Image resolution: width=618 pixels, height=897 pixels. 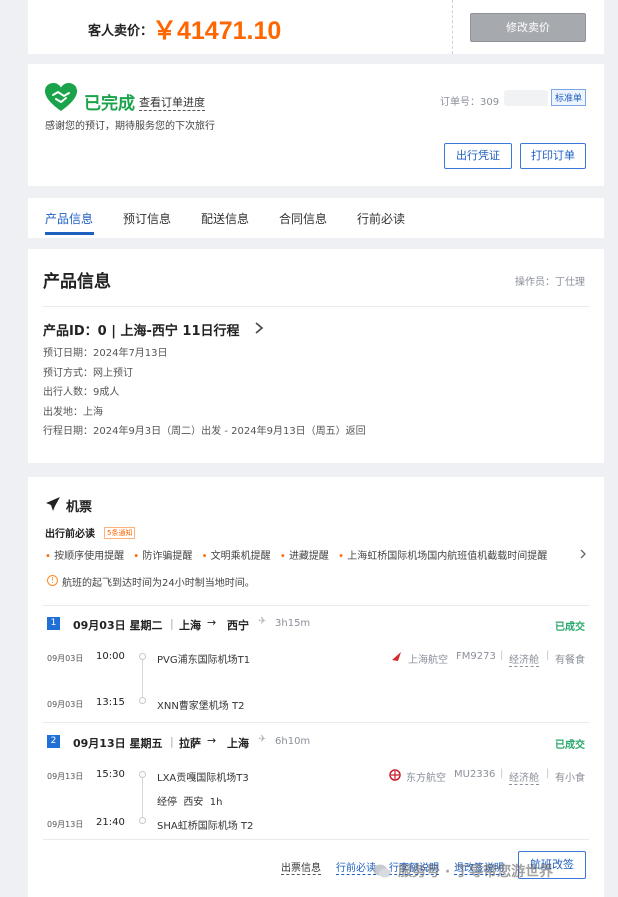 What do you see at coordinates (303, 218) in the screenshot?
I see `tab-contract-info: 合同信息` at bounding box center [303, 218].